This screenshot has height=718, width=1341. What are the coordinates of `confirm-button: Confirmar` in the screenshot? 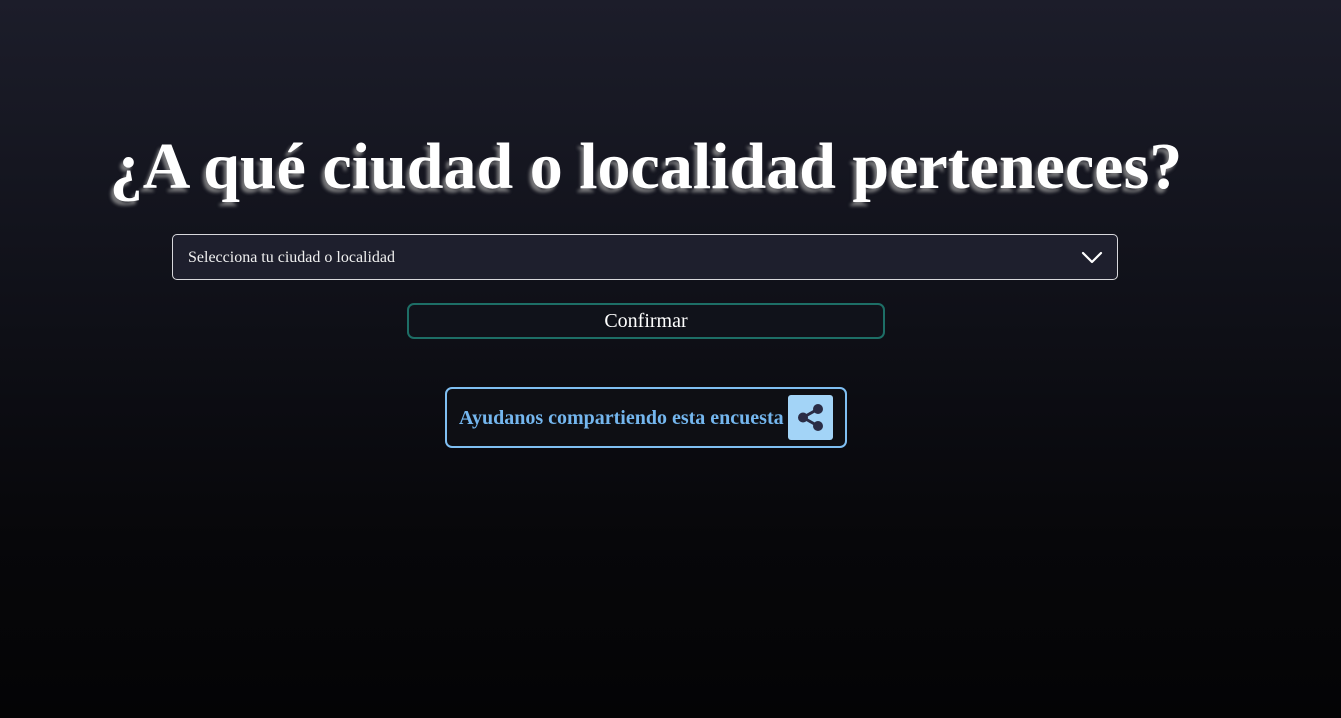 It's located at (646, 321).